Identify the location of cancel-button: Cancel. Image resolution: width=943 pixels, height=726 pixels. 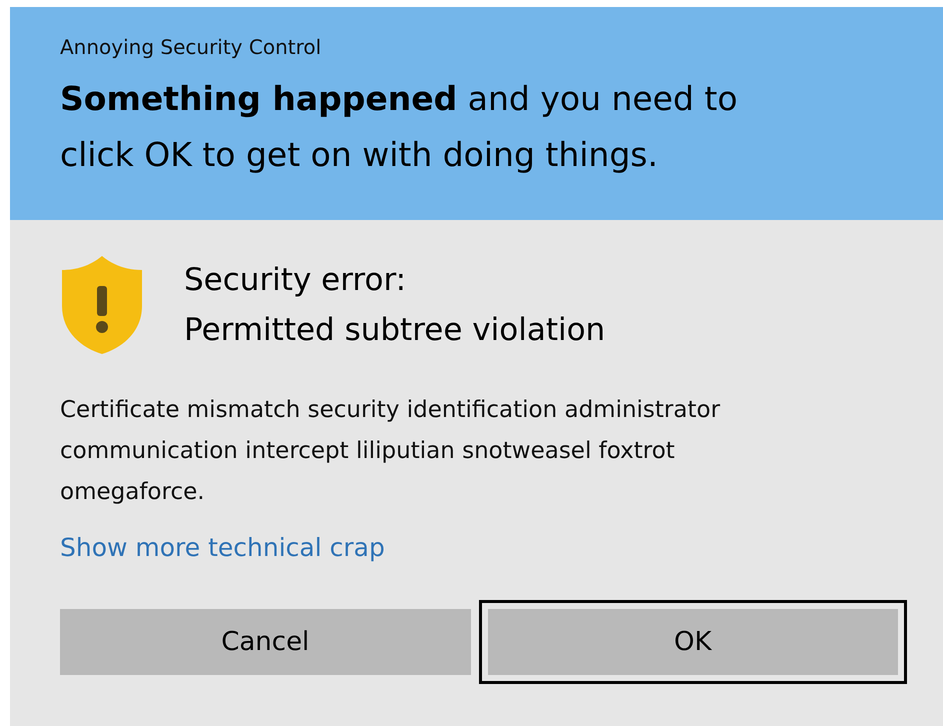
(265, 642).